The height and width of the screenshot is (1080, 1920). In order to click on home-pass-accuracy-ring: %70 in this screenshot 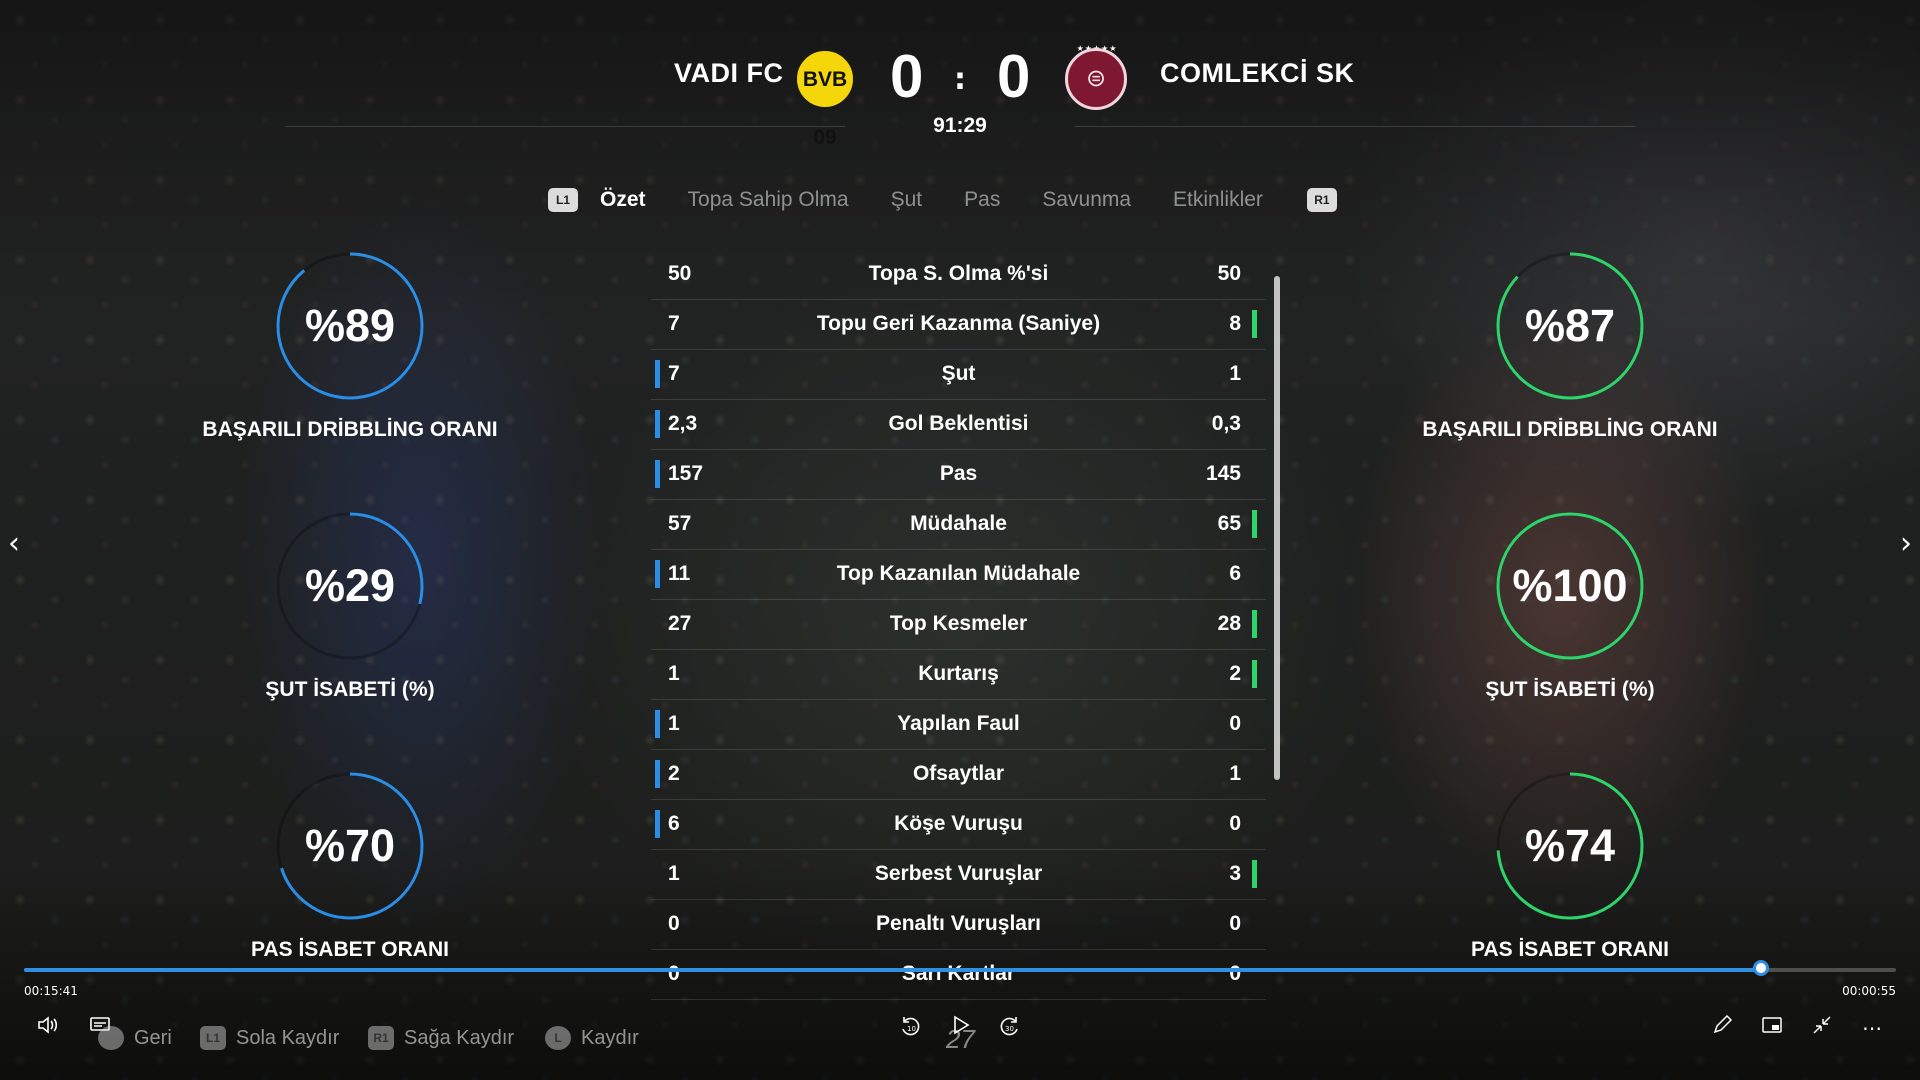, I will do `click(350, 846)`.